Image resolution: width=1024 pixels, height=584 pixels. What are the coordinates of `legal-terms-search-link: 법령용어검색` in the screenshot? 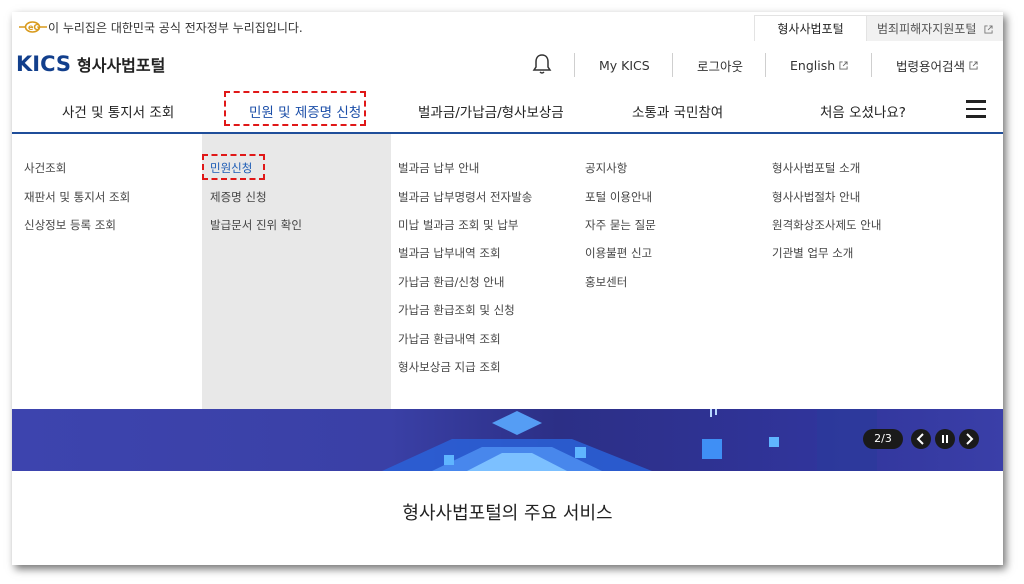 It's located at (937, 65).